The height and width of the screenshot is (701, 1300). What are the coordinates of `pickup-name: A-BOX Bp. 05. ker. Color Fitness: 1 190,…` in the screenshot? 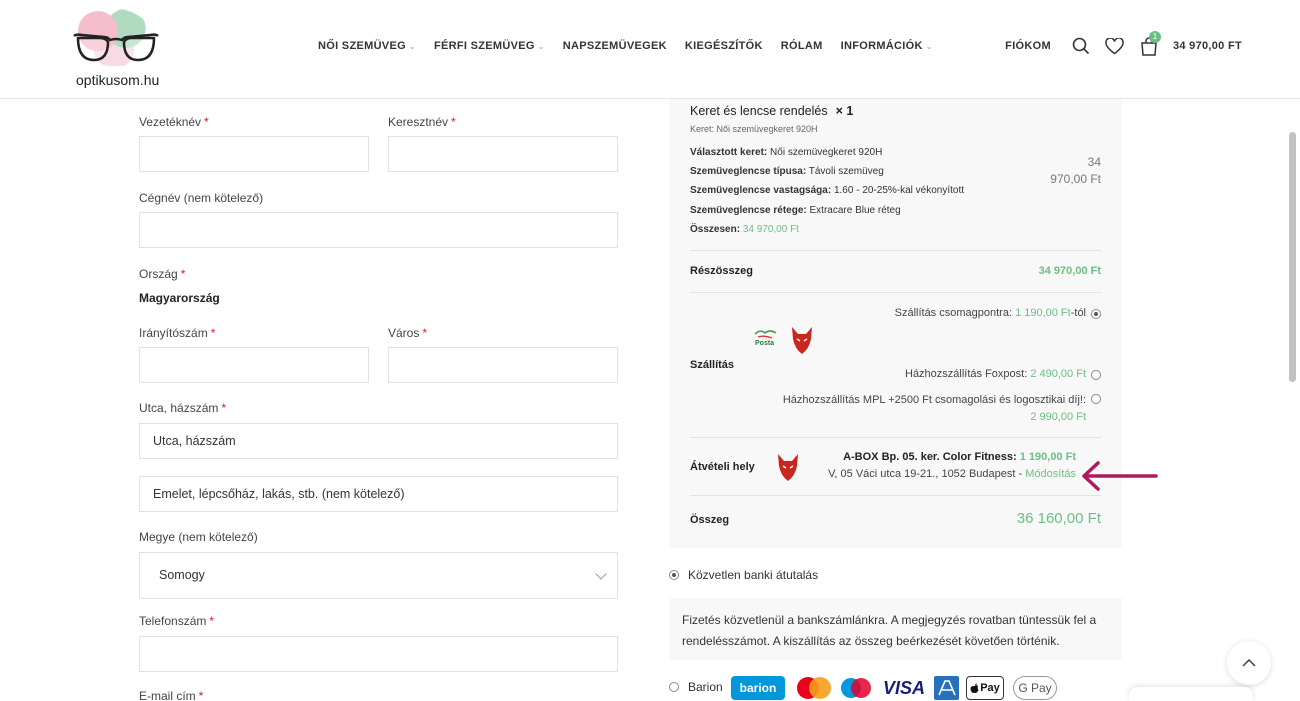 It's located at (959, 457).